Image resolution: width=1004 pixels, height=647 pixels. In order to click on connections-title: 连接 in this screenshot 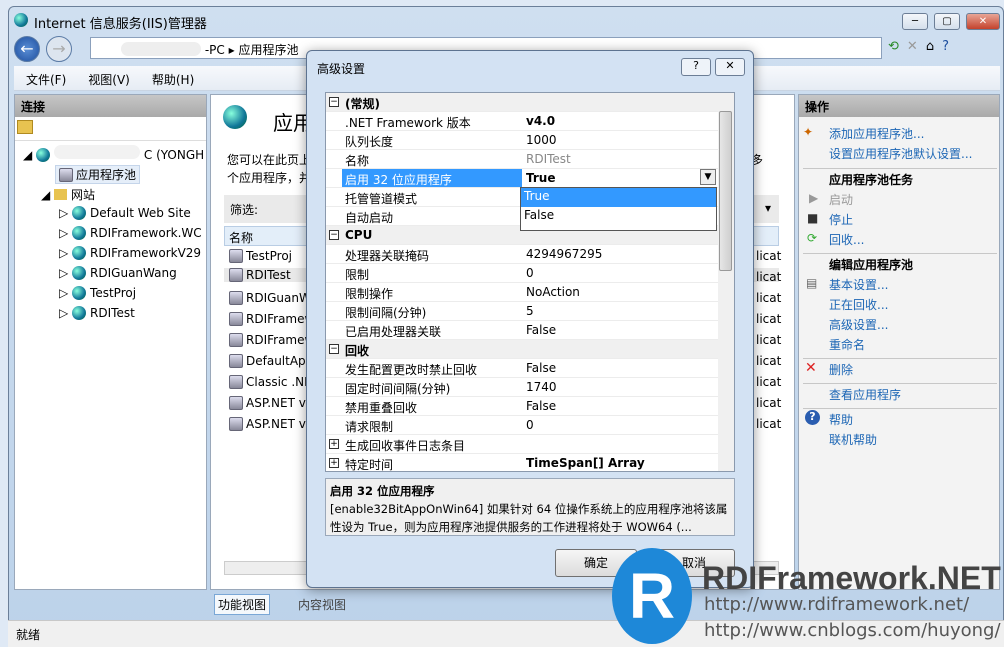, I will do `click(110, 106)`.